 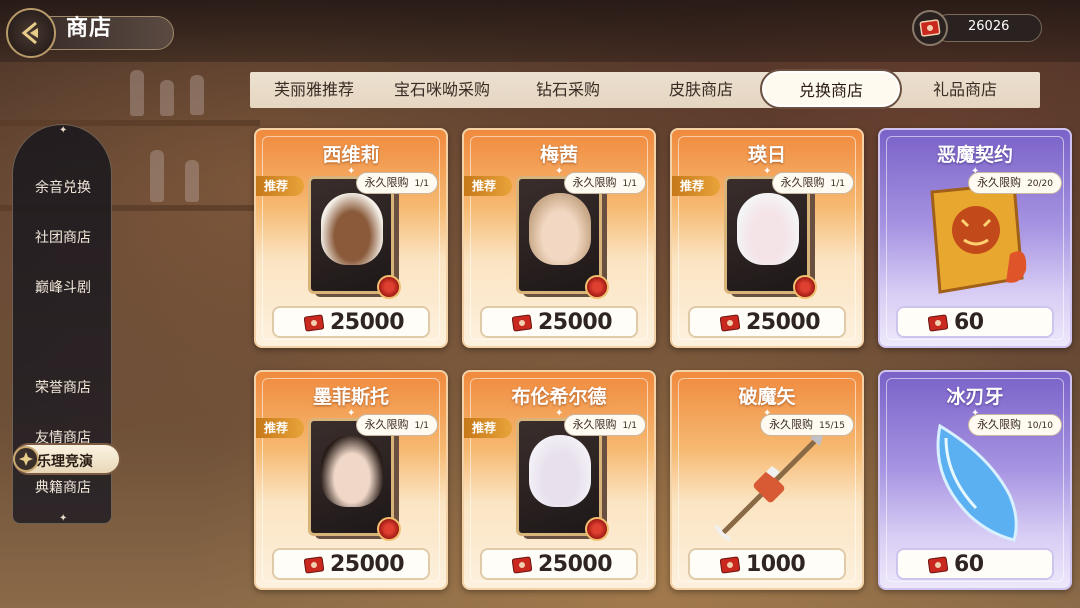 What do you see at coordinates (701, 90) in the screenshot?
I see `tab-skin-shop: 皮肤商店` at bounding box center [701, 90].